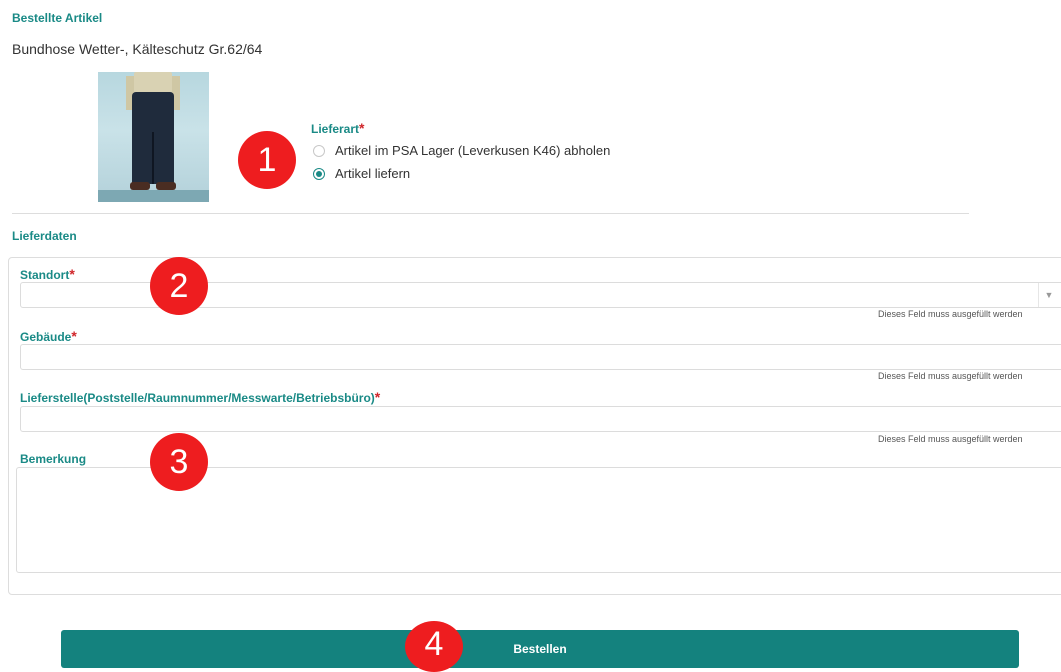  What do you see at coordinates (179, 462) in the screenshot?
I see `marker-3: 3` at bounding box center [179, 462].